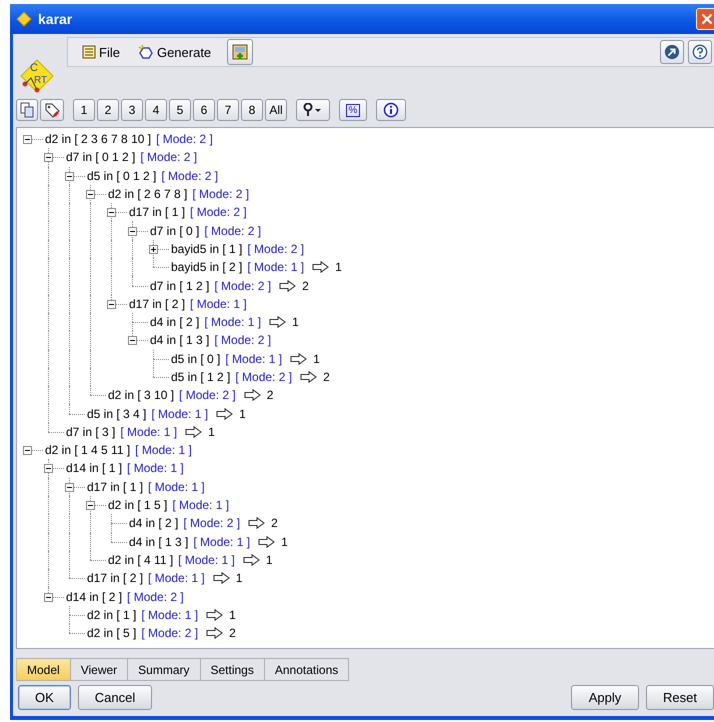 This screenshot has width=714, height=722. Describe the element at coordinates (307, 669) in the screenshot. I see `tab: Annotations` at that location.